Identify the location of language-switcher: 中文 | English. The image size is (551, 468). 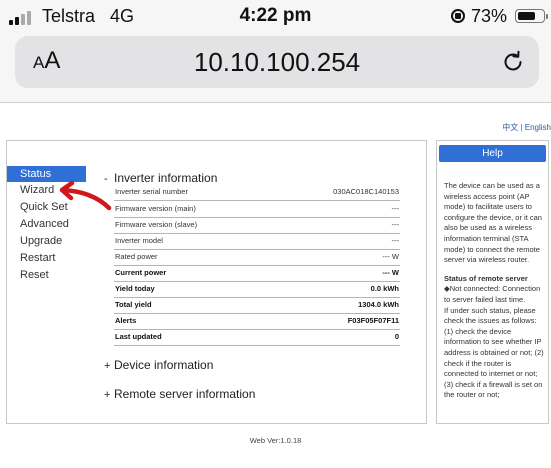
(526, 127).